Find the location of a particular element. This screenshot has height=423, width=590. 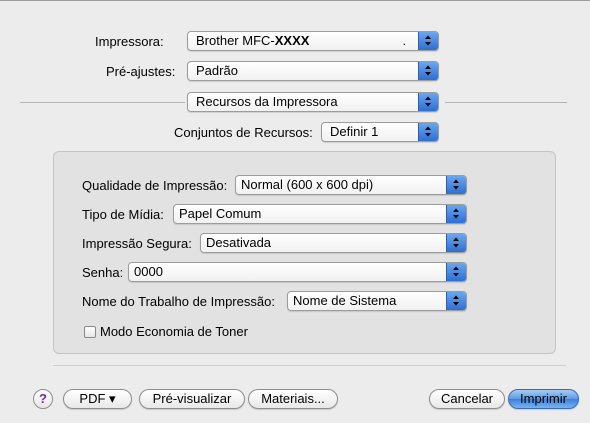

media-type-label: Tipo de Mídia: is located at coordinates (123, 214).